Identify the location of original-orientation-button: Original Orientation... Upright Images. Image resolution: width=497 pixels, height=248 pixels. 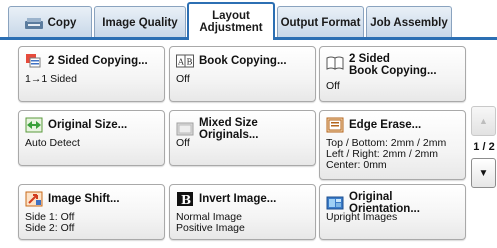
(392, 212).